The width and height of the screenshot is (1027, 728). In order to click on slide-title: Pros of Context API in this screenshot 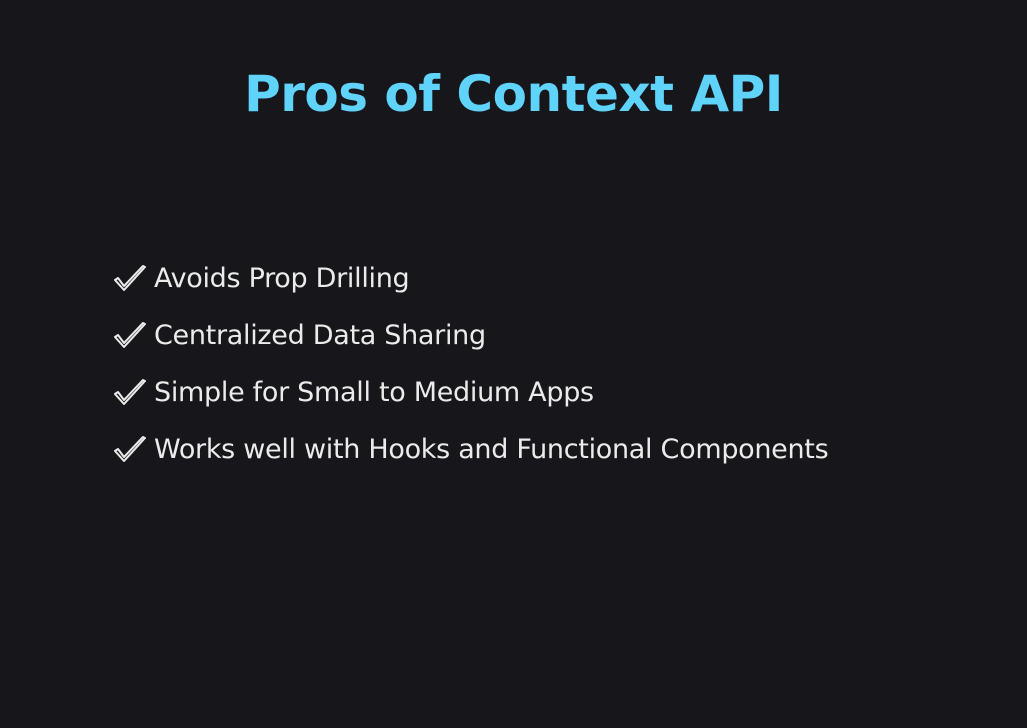, I will do `click(513, 94)`.